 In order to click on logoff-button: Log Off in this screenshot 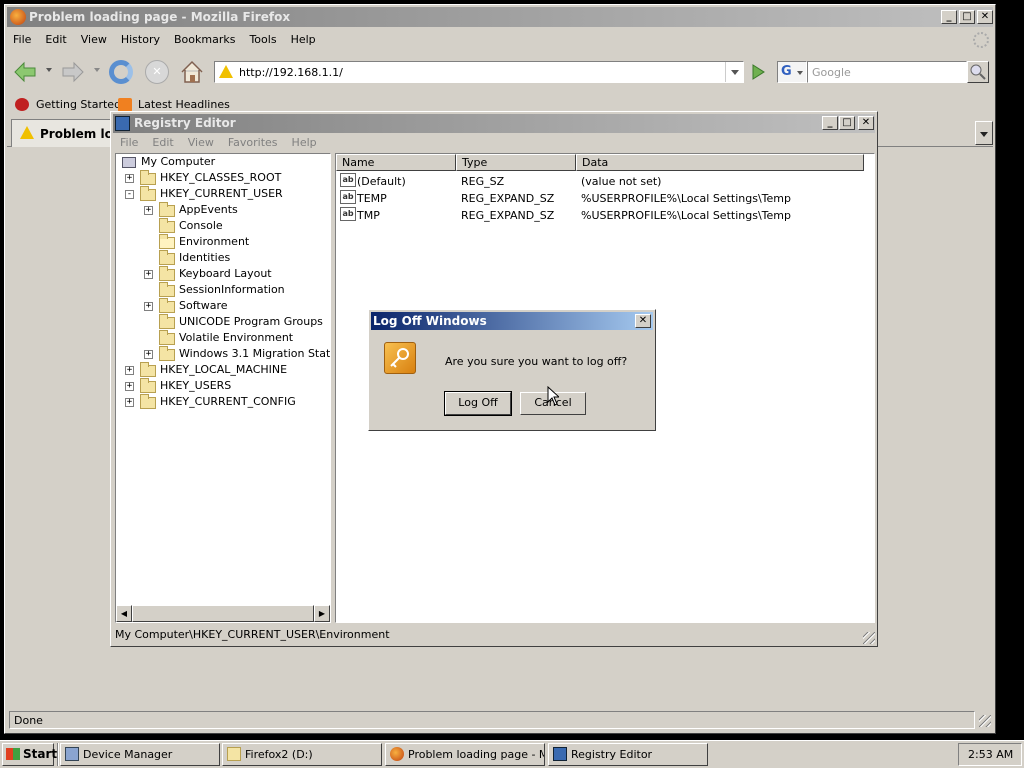, I will do `click(478, 403)`.